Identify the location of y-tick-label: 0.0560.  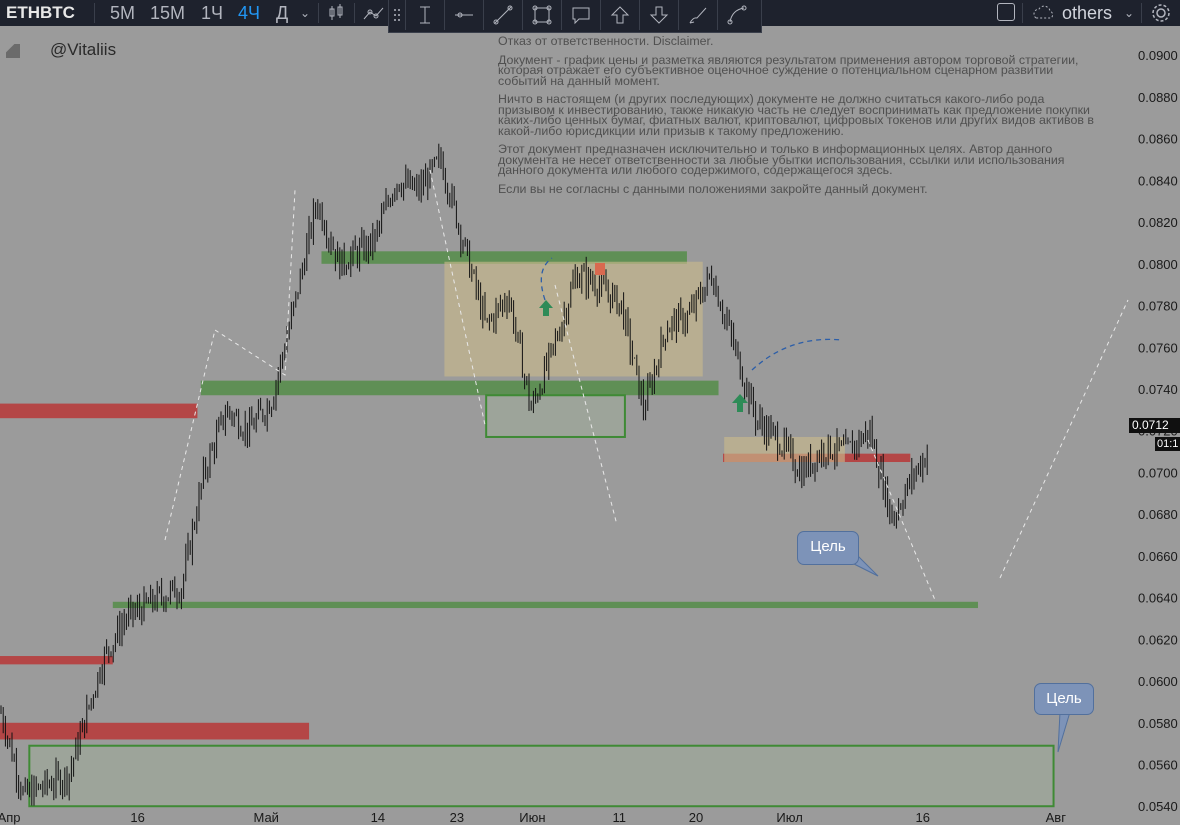
(1158, 765).